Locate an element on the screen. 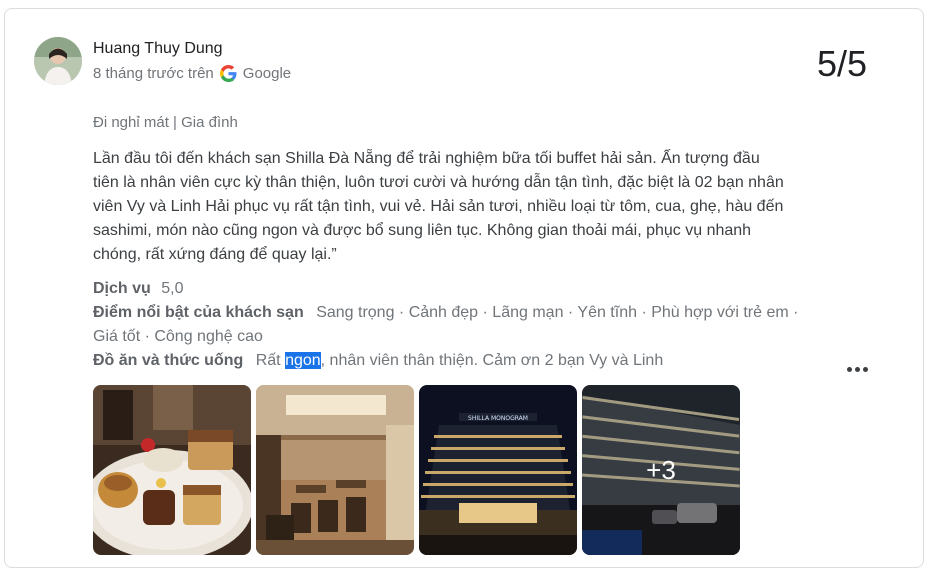 The image size is (928, 568). highlights-values-cont: Giá tốt · Công nghệ cao is located at coordinates (178, 336).